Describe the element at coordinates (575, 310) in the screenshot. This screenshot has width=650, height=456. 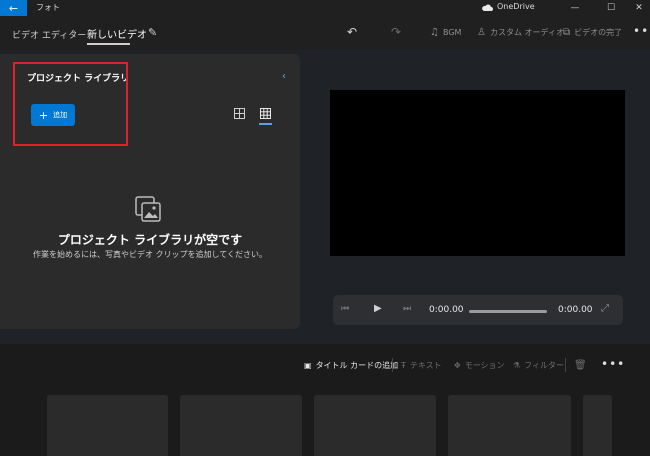
I see `total-time: 0:00.00` at that location.